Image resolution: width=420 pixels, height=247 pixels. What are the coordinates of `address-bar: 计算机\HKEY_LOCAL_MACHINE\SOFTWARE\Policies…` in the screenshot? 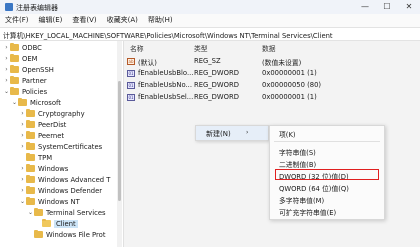 It's located at (210, 34).